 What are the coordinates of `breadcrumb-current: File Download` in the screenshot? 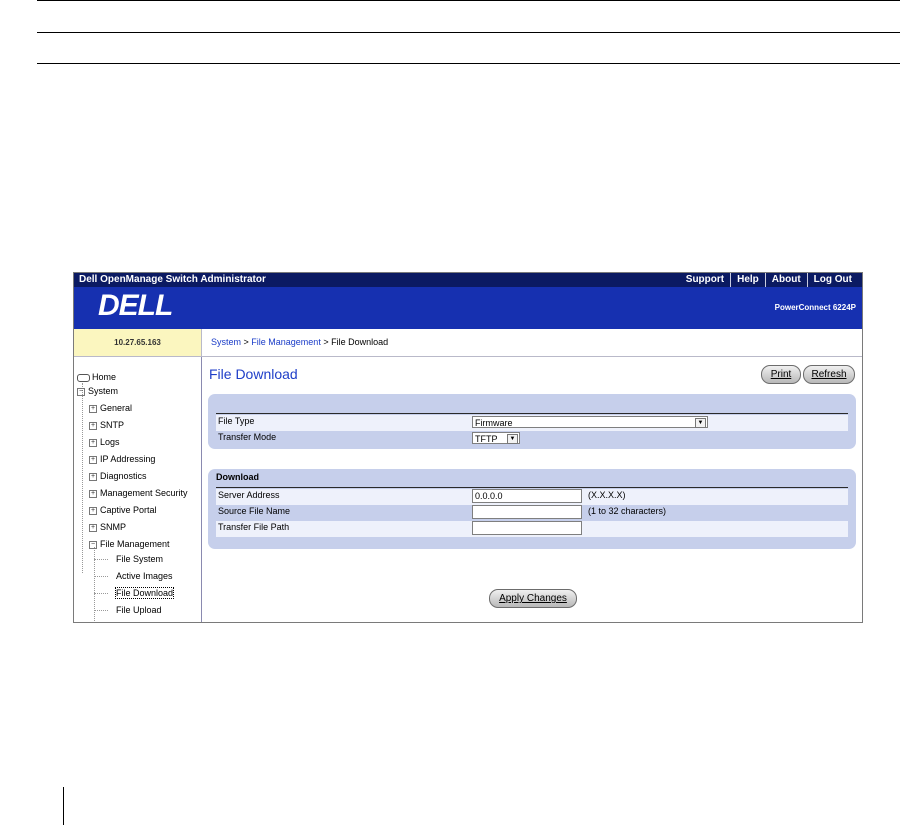 It's located at (360, 342).